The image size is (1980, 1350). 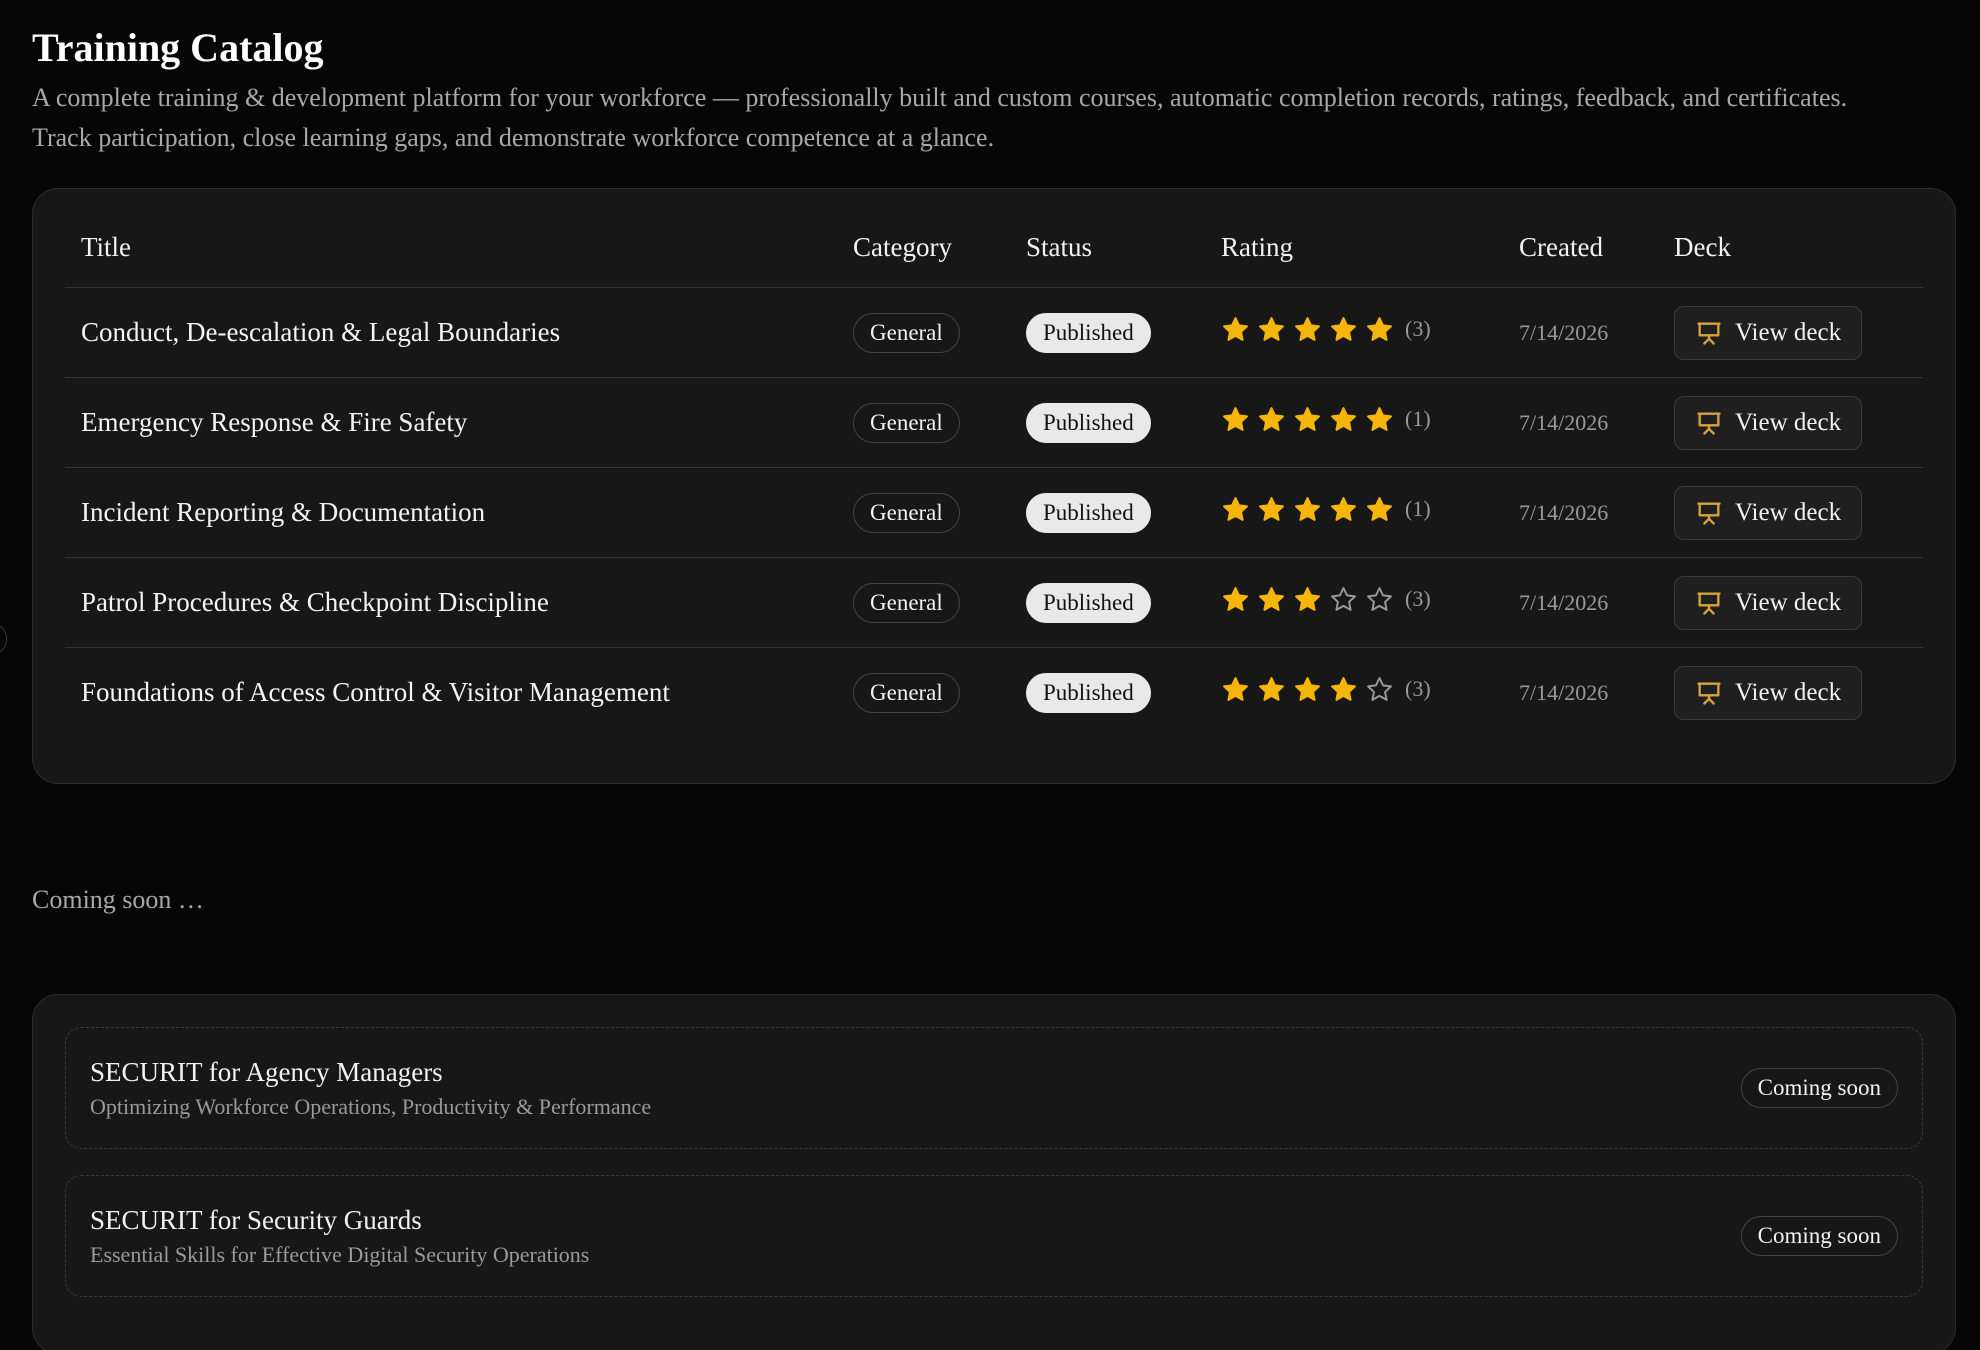 What do you see at coordinates (1354, 247) in the screenshot?
I see `column-header-rating: Rating` at bounding box center [1354, 247].